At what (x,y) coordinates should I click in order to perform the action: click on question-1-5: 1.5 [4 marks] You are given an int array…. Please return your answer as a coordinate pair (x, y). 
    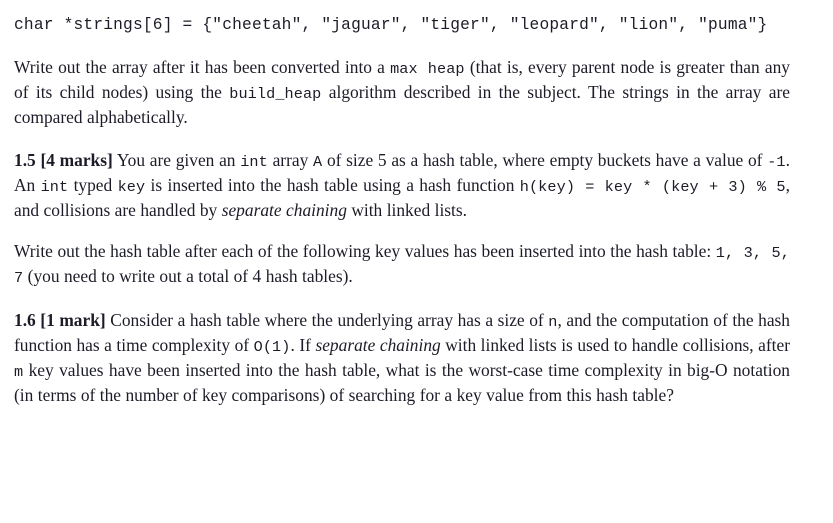
    Looking at the image, I should click on (402, 186).